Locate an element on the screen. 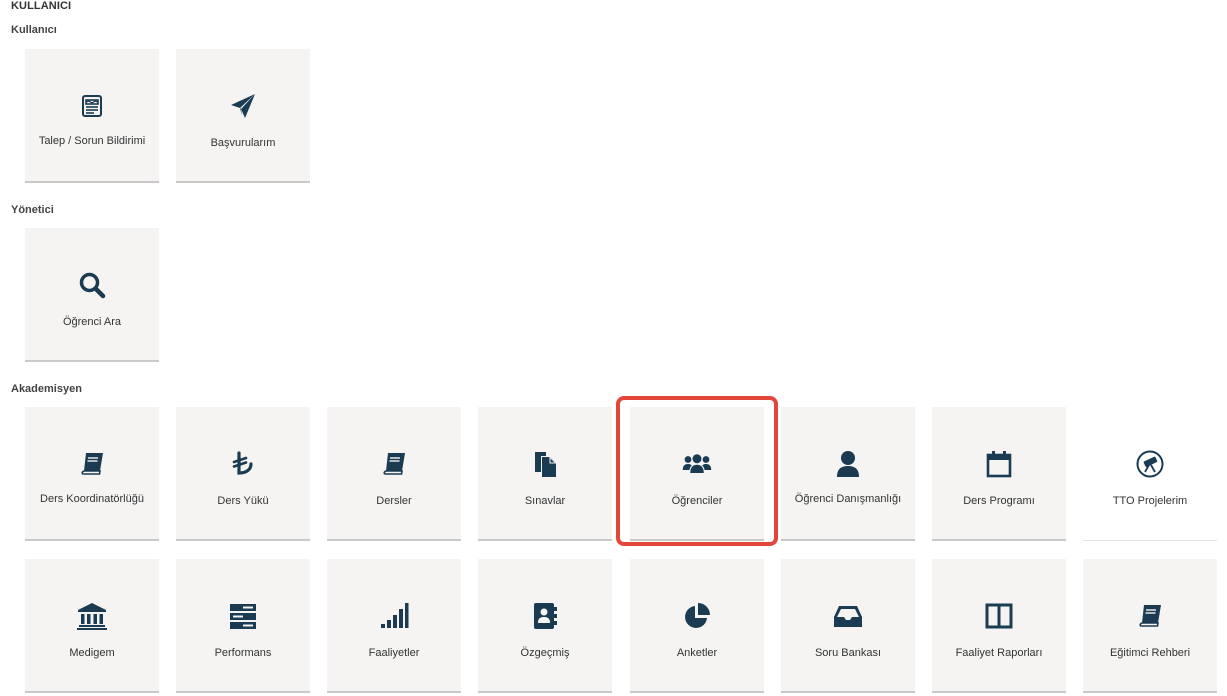  tile-basvurularim: Başvurularım is located at coordinates (243, 116).